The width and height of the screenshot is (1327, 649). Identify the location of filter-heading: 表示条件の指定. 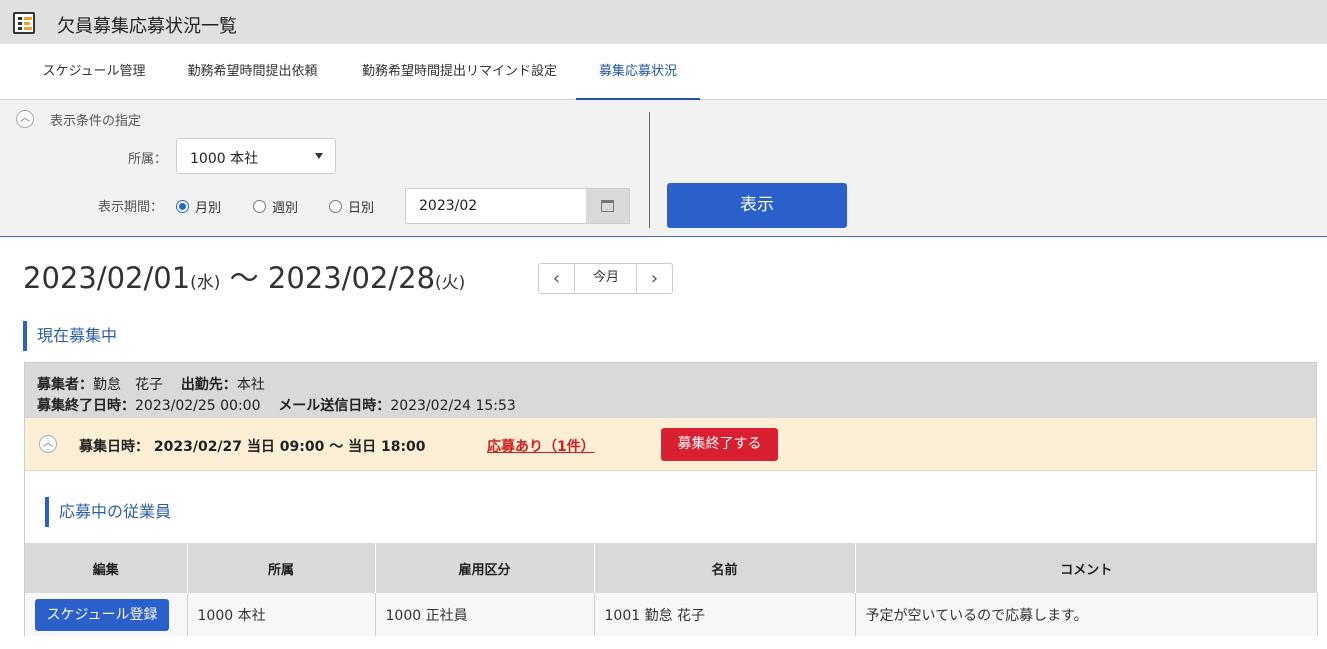
(96, 121).